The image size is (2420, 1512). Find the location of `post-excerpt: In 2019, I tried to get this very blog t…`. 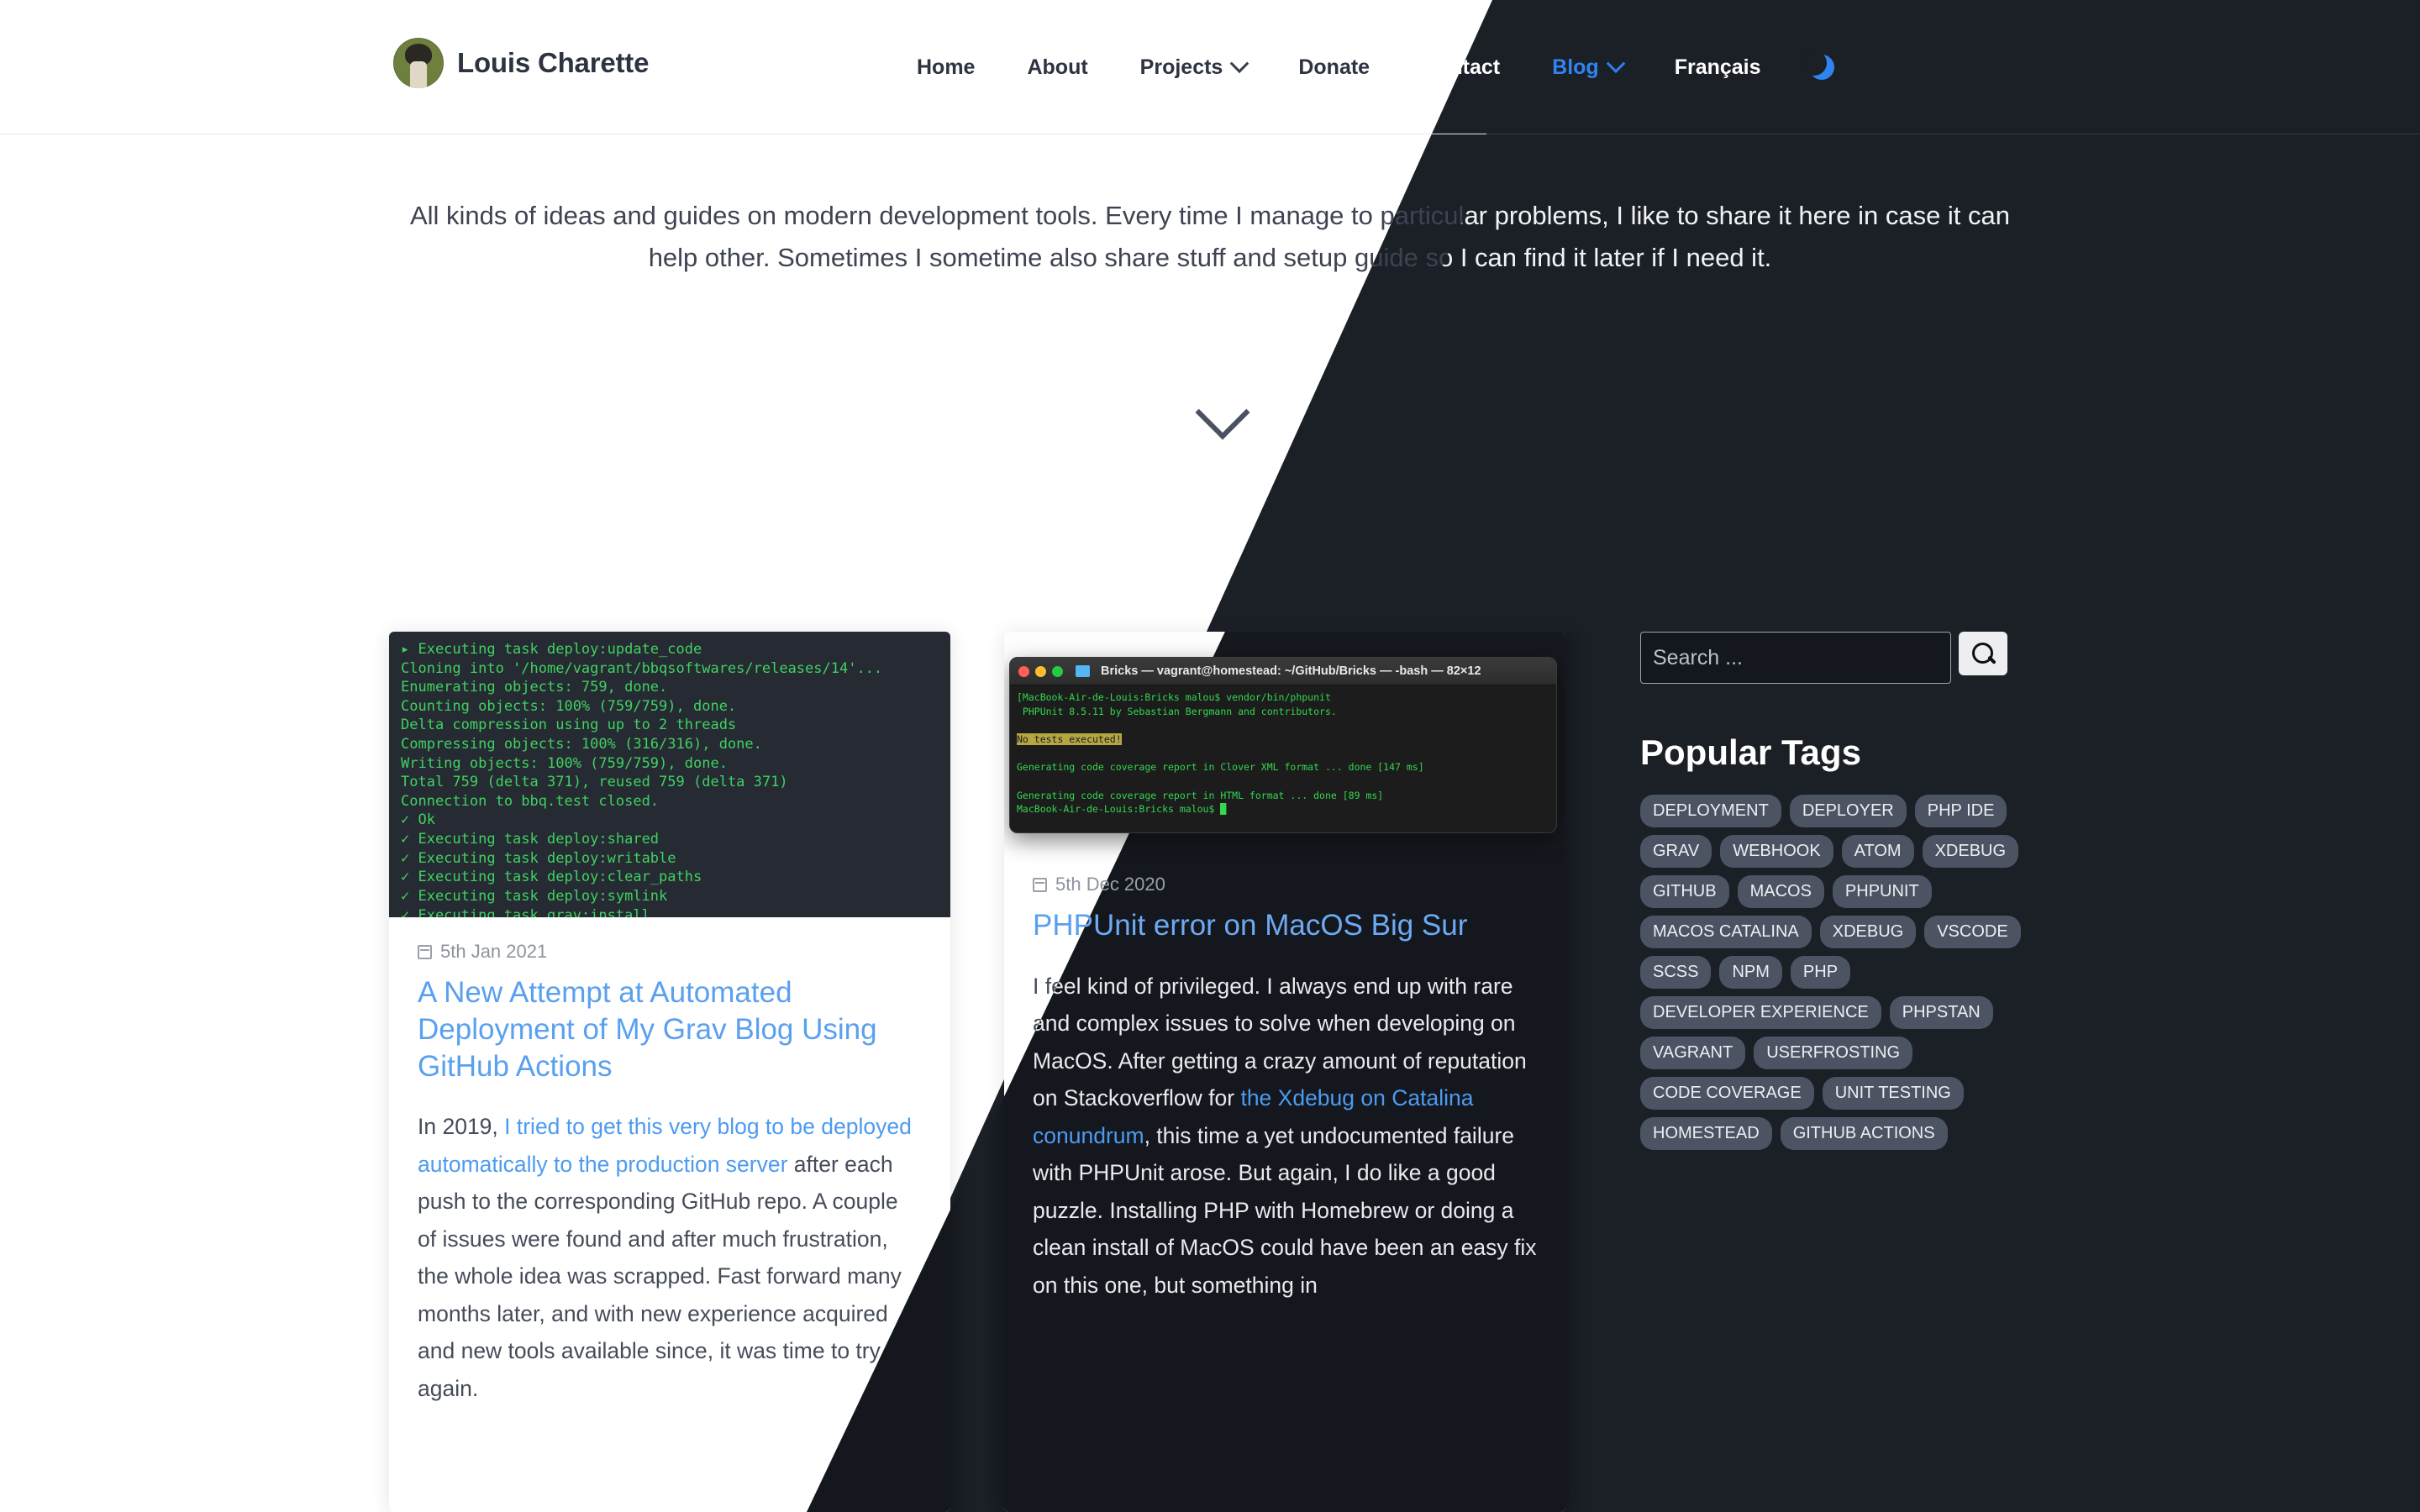

post-excerpt: In 2019, I tried to get this very blog t… is located at coordinates (670, 1257).